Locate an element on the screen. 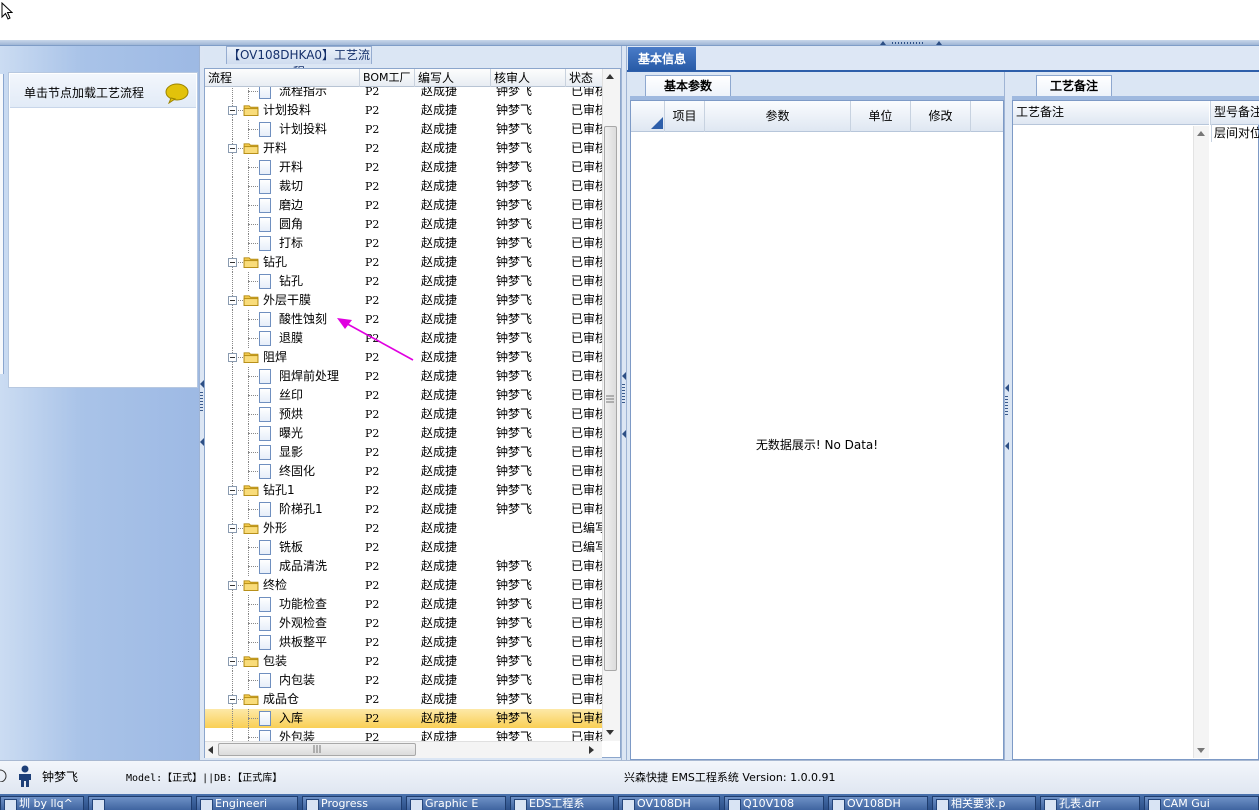 The image size is (1259, 810). tree-node-label: 流程指示 is located at coordinates (303, 94).